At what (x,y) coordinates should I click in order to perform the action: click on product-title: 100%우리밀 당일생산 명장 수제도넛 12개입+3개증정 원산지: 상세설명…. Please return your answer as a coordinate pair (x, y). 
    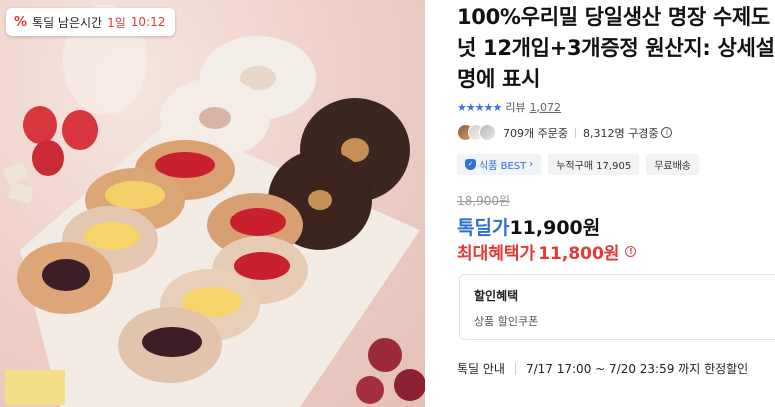
    Looking at the image, I should click on (616, 48).